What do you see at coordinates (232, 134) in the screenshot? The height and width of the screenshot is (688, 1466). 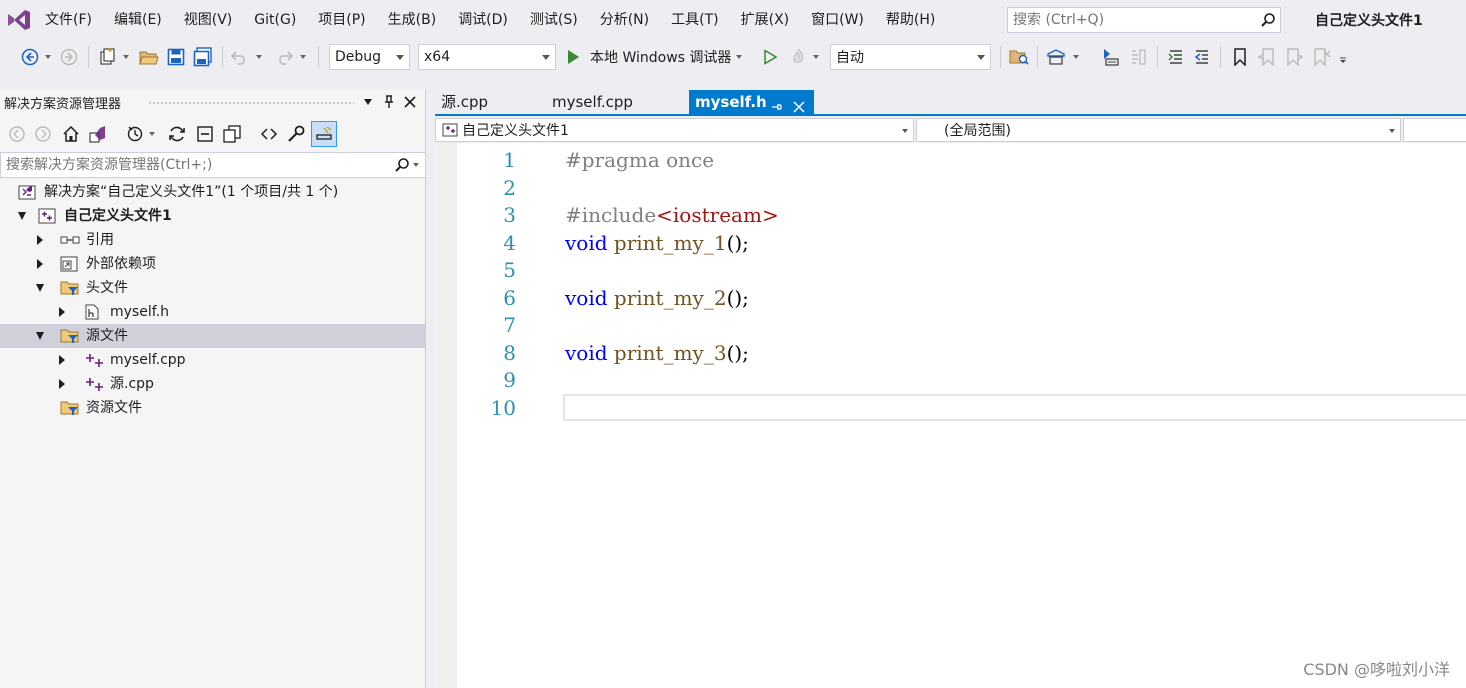 I see `show-all-files-icon` at bounding box center [232, 134].